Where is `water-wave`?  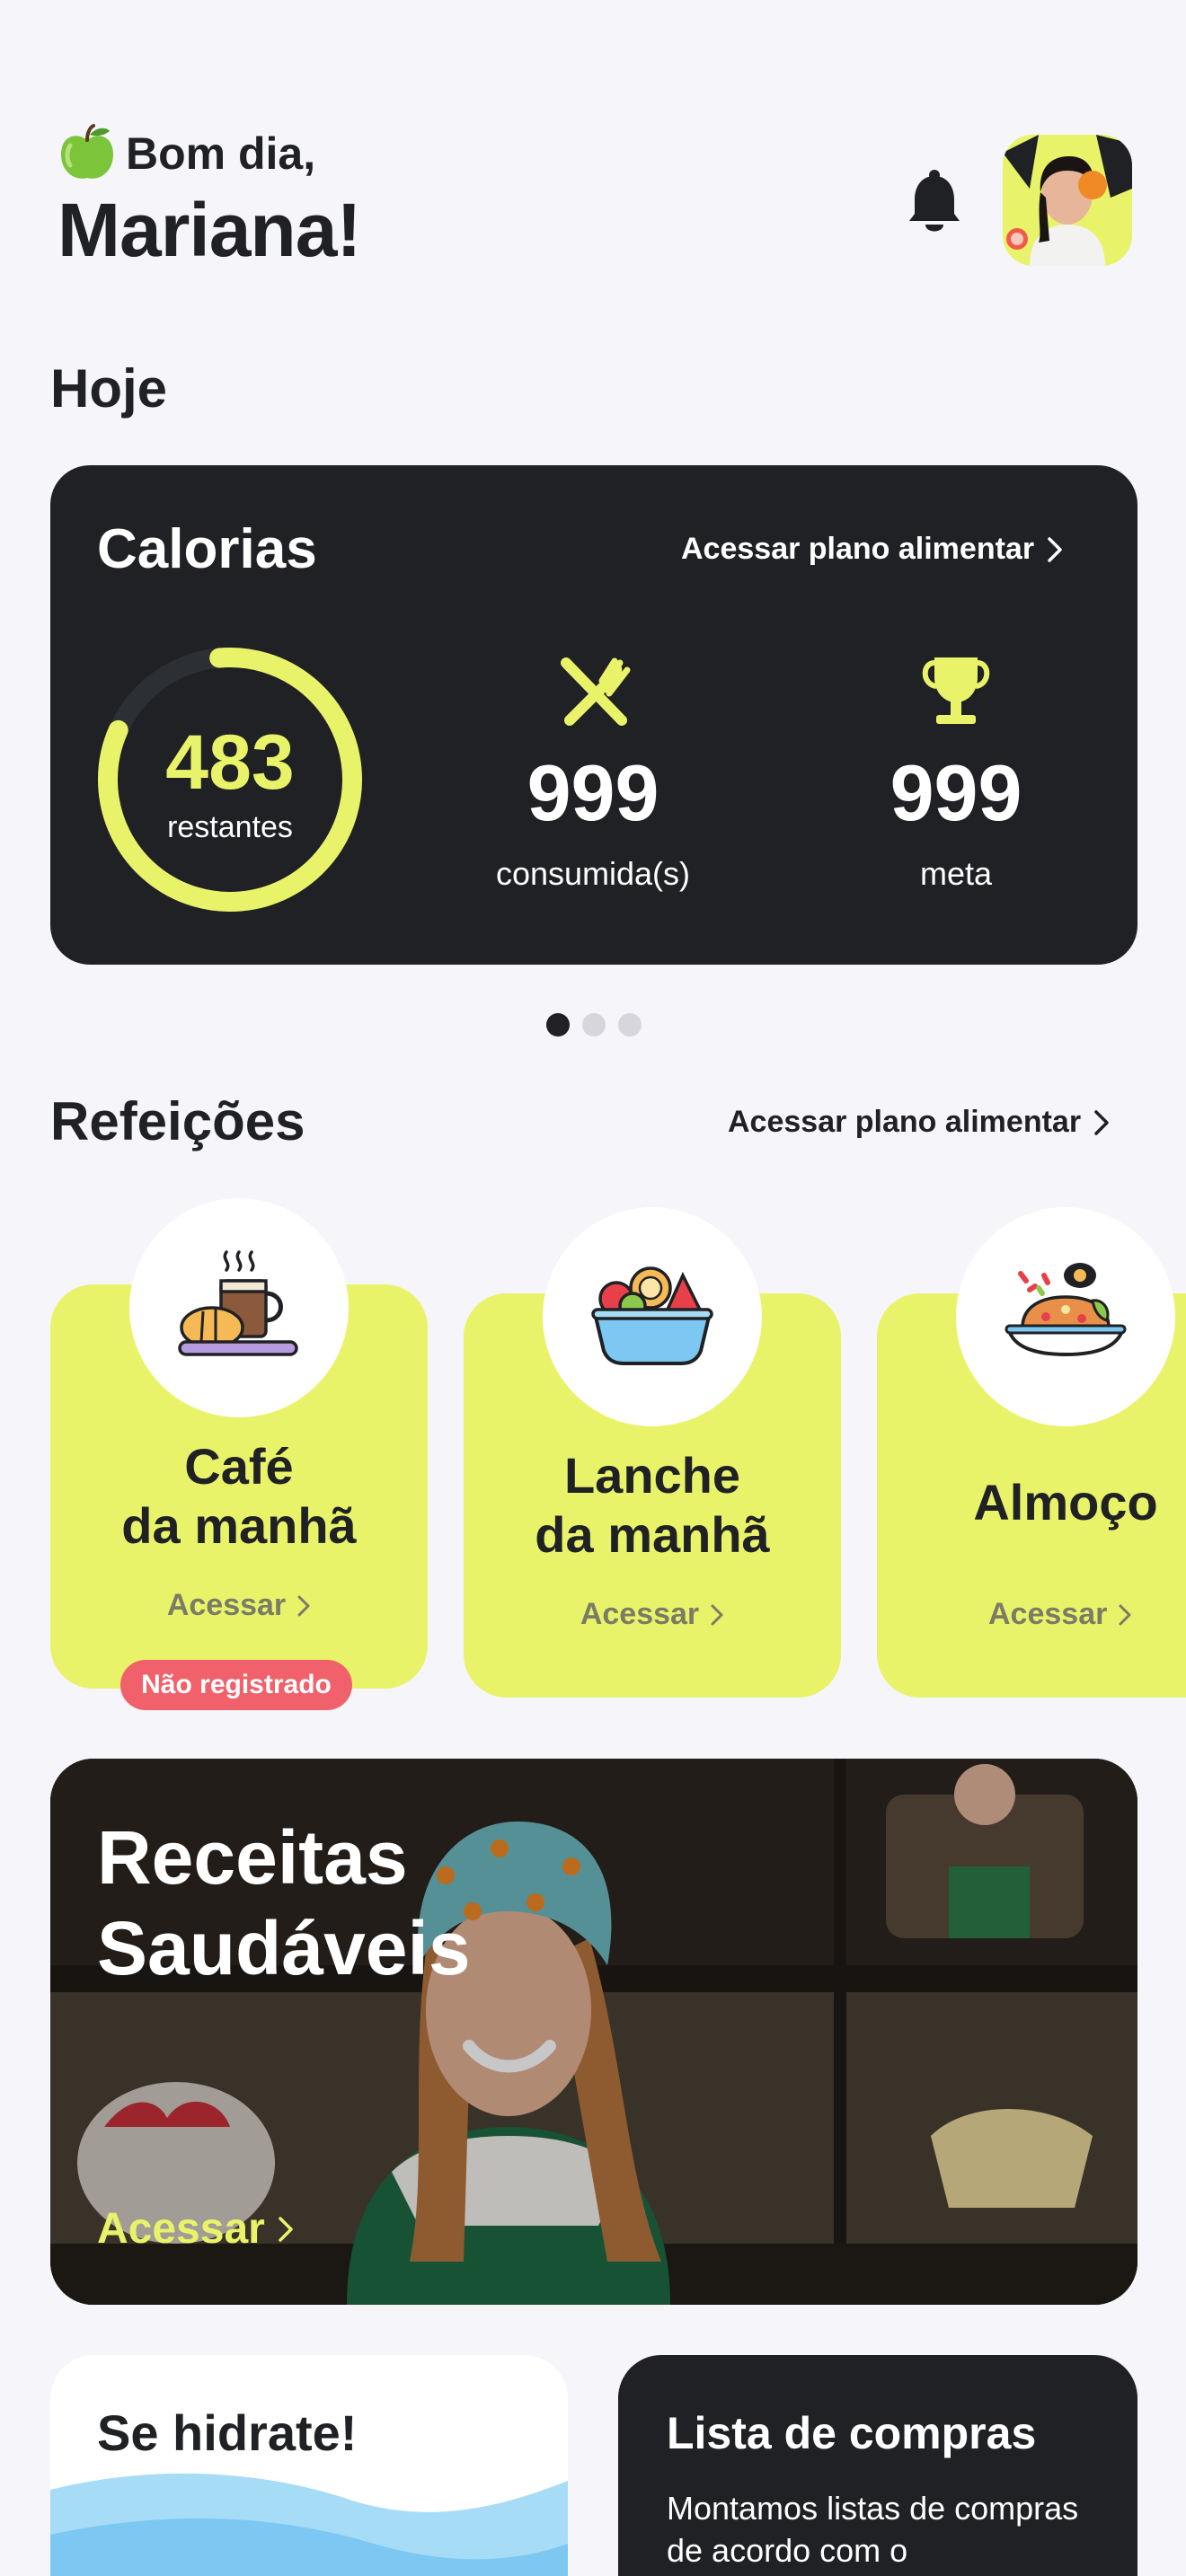 water-wave is located at coordinates (309, 2524).